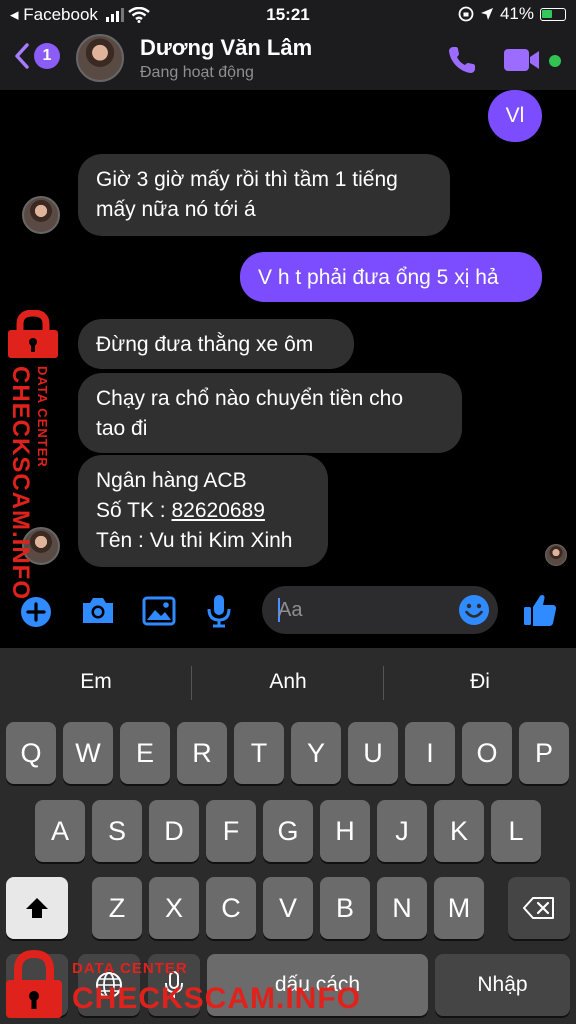 This screenshot has height=1024, width=576. Describe the element at coordinates (98, 611) in the screenshot. I see `camera-icon` at that location.